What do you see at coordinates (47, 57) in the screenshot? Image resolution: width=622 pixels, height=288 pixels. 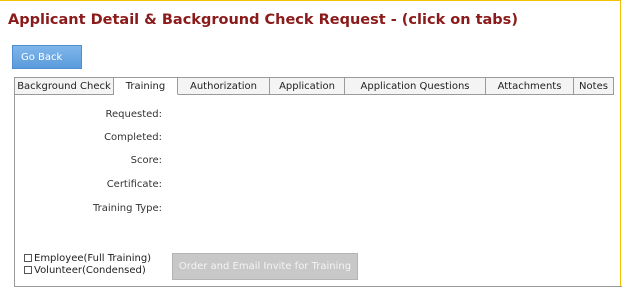 I see `go-back-button: Go Back` at bounding box center [47, 57].